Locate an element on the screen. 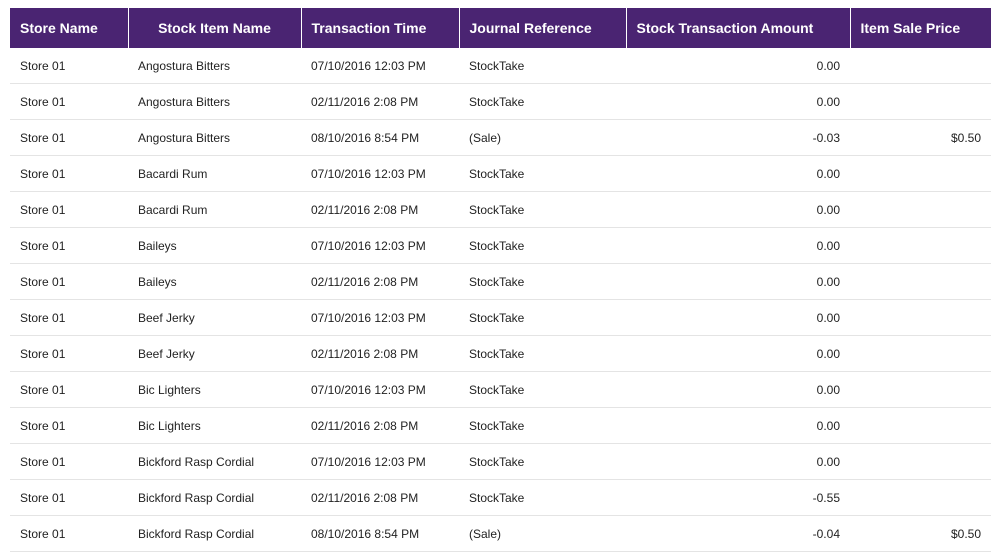 The height and width of the screenshot is (552, 1001). cell-stock-item-name: Bic Lighters is located at coordinates (214, 389).